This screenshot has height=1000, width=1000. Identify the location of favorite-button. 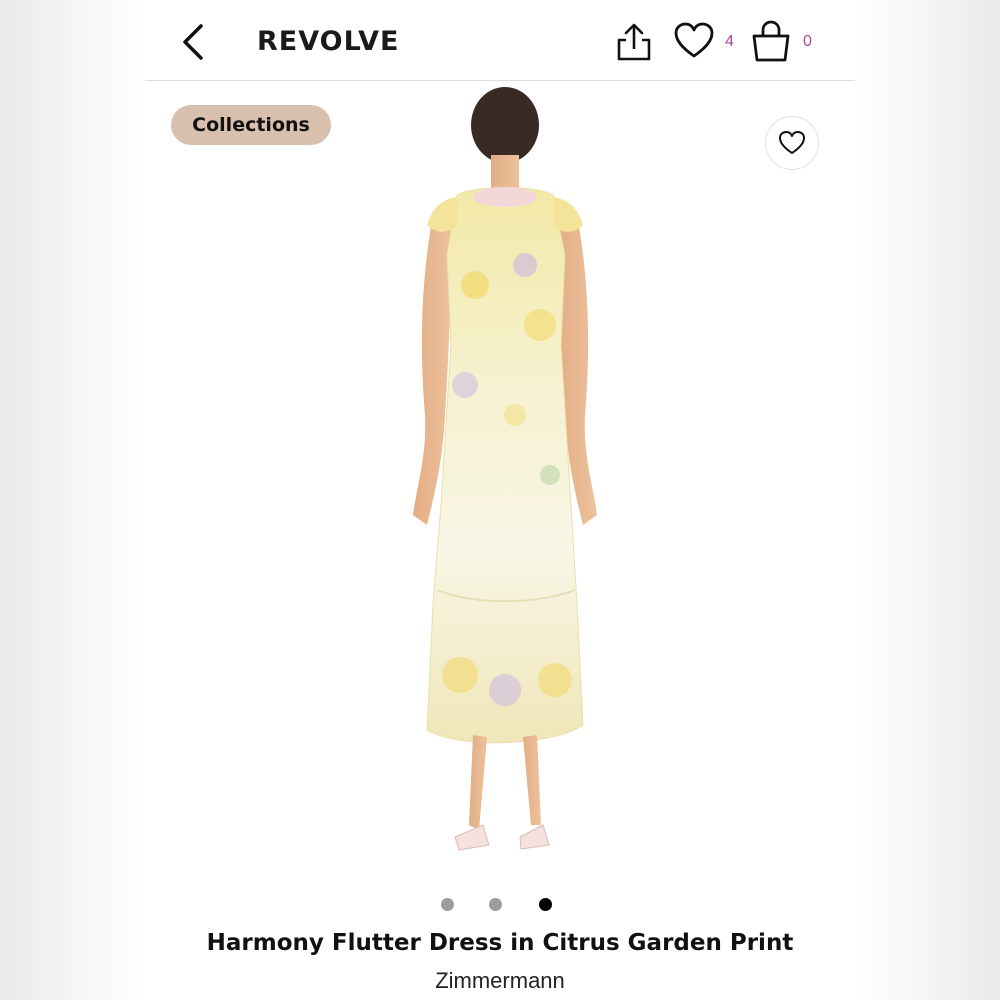
(792, 143).